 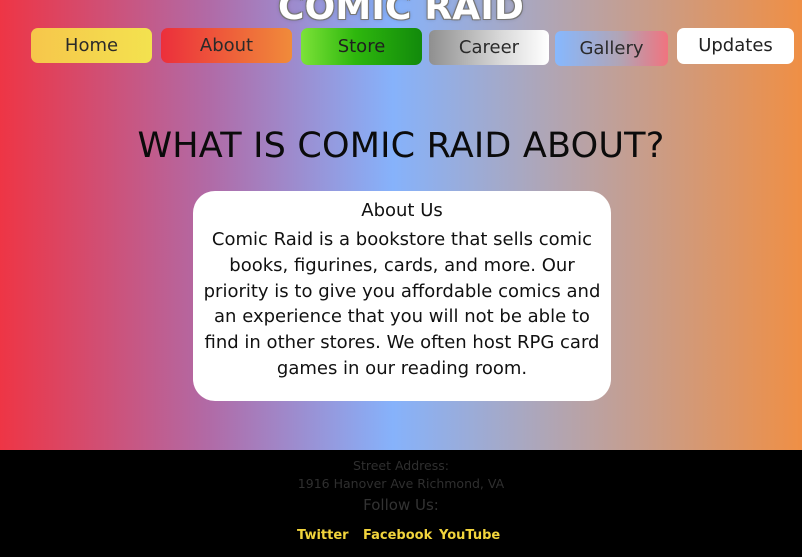 I want to click on nav-about-button: About, so click(x=226, y=45).